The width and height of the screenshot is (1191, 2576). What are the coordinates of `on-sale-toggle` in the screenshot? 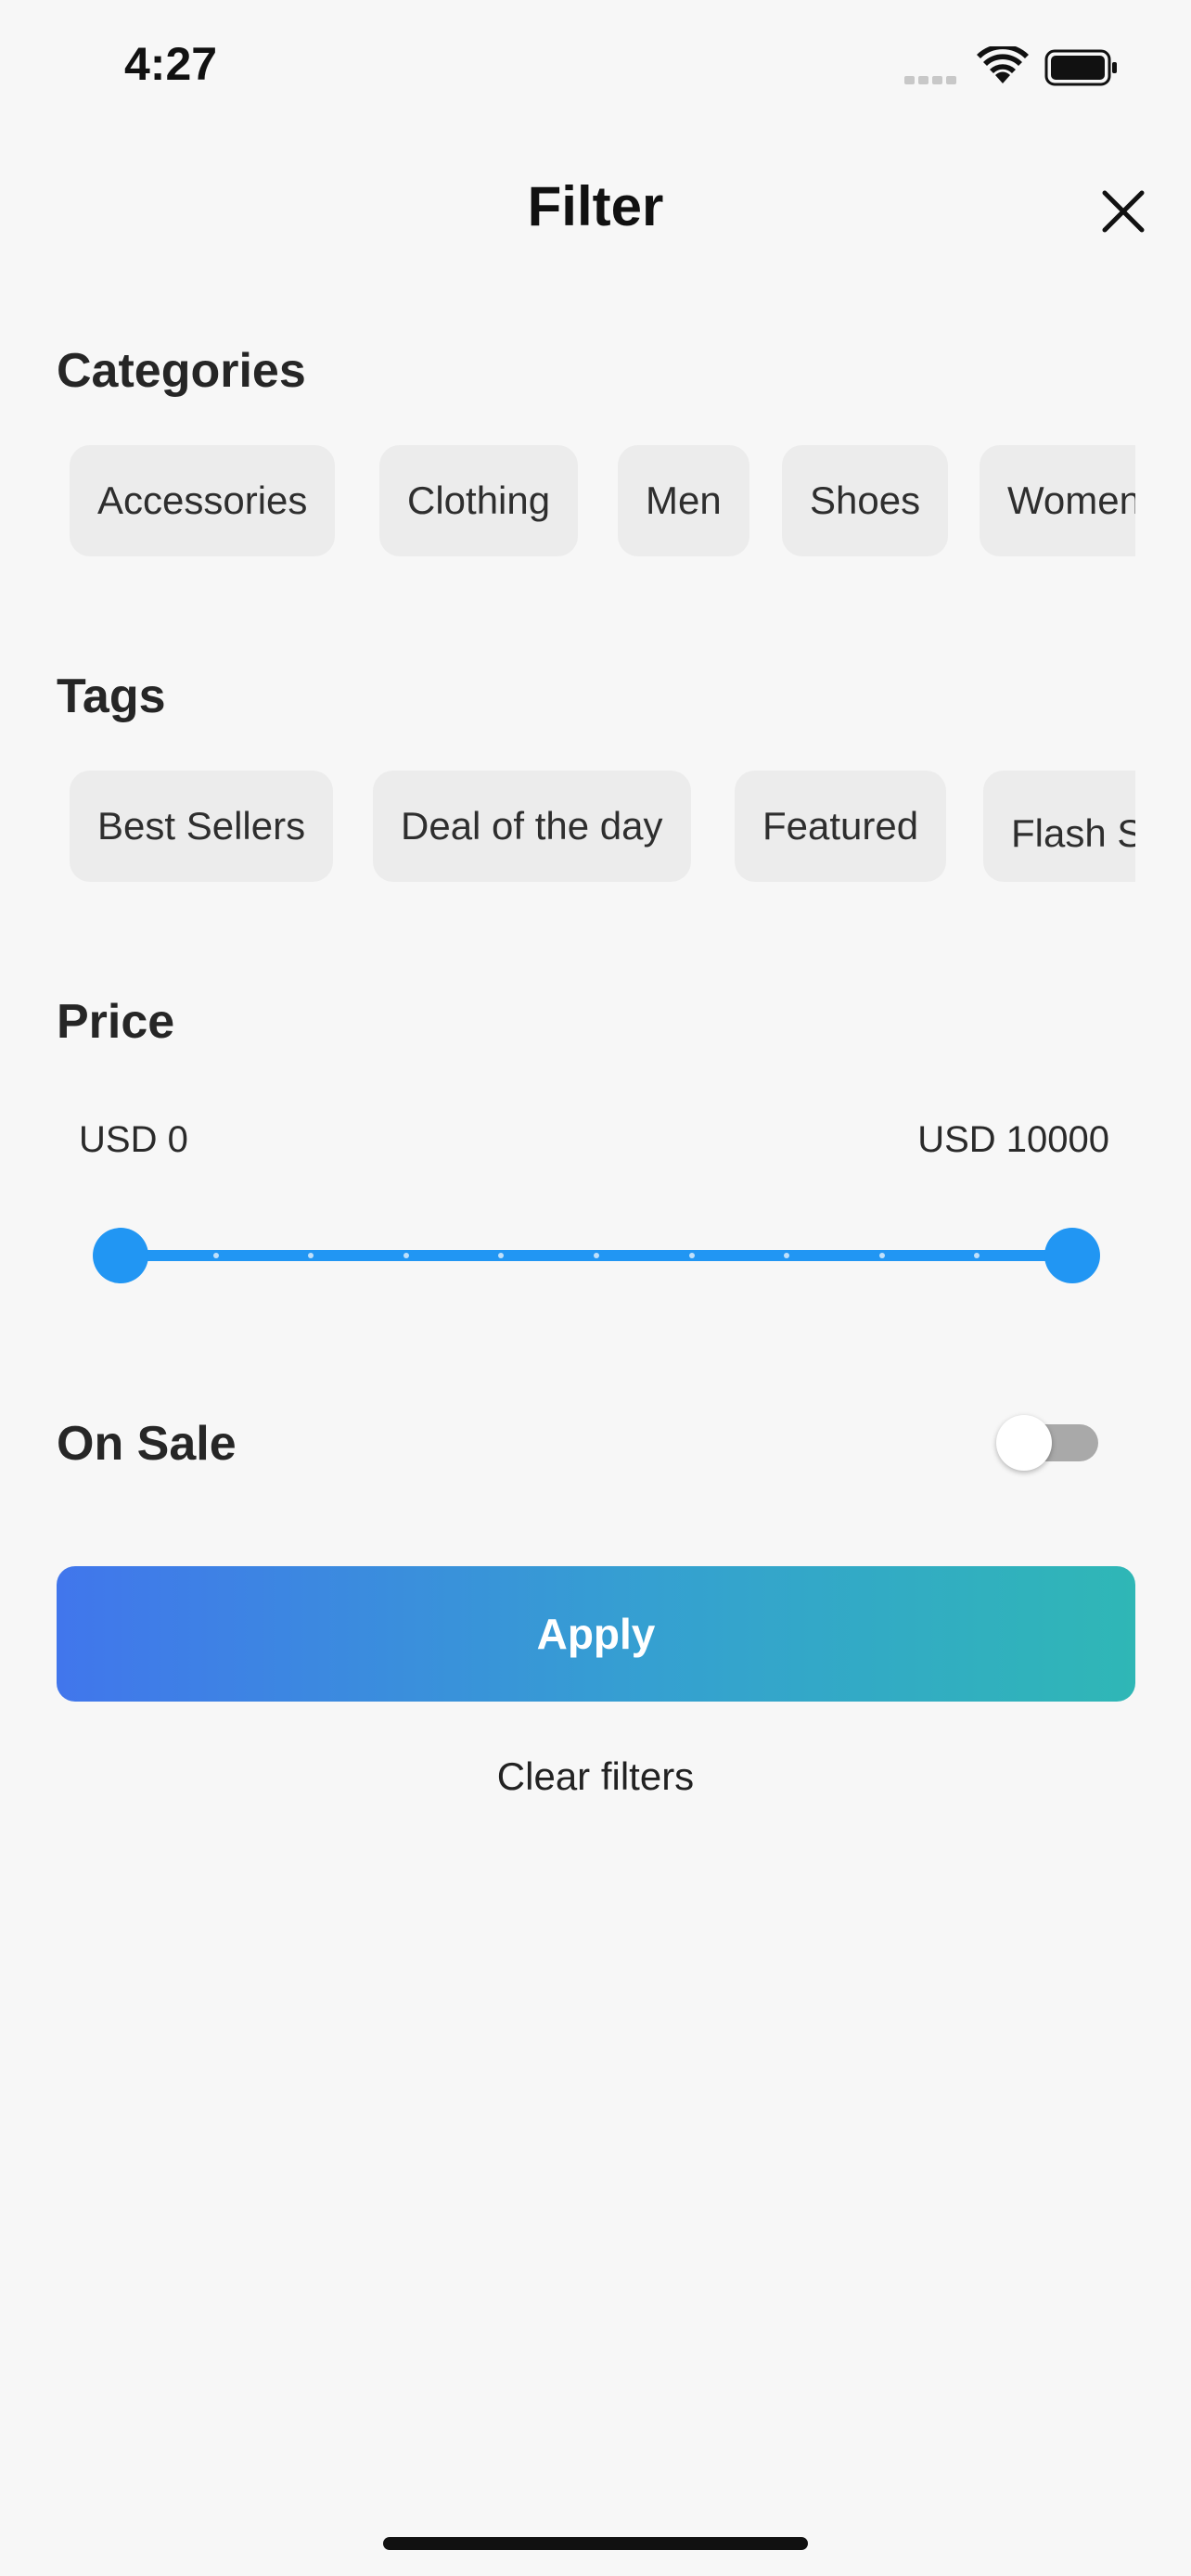 It's located at (1048, 1443).